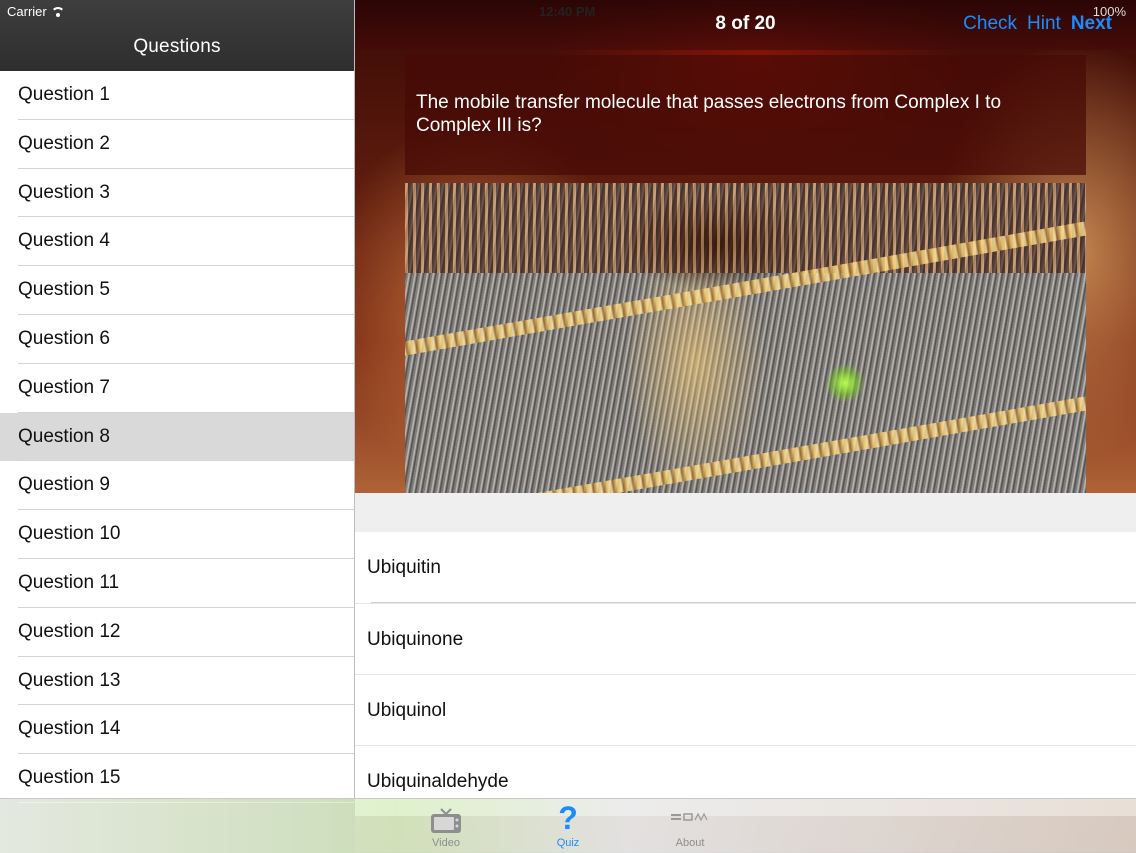  I want to click on sidebar-title: Questions, so click(177, 46).